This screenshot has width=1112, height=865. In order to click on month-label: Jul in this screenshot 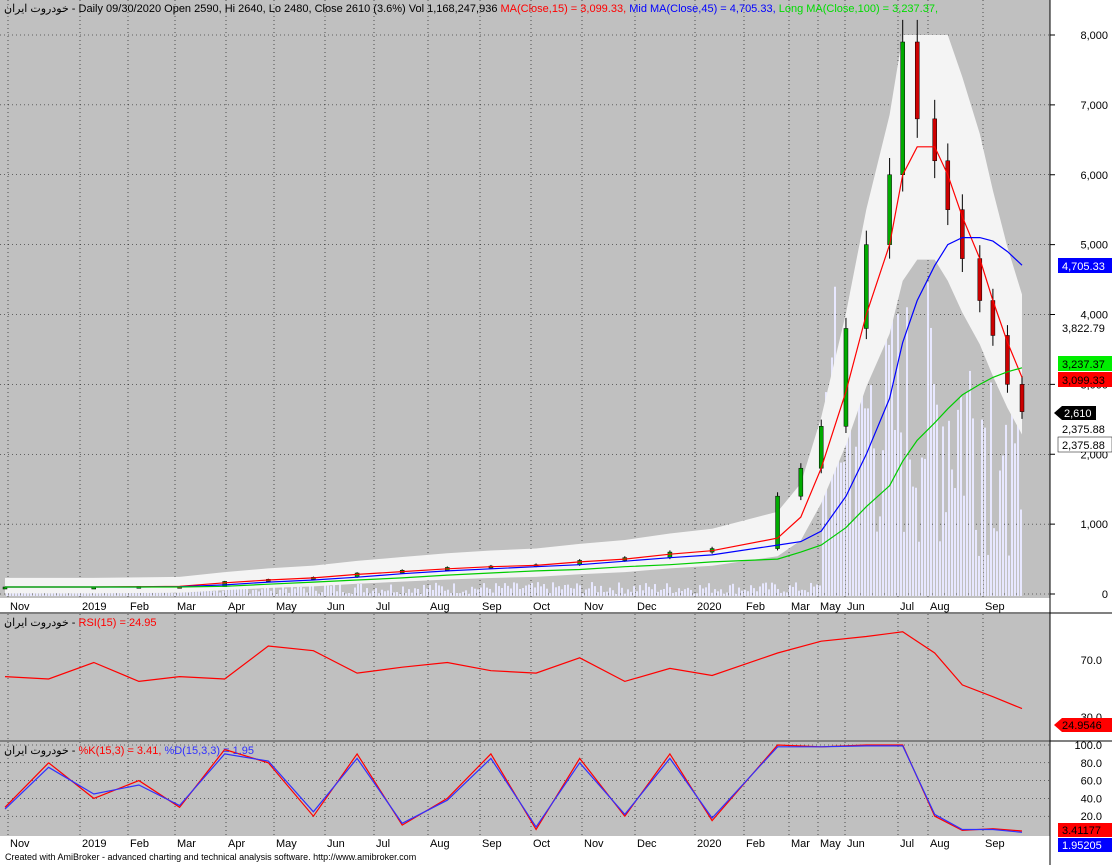, I will do `click(383, 607)`.